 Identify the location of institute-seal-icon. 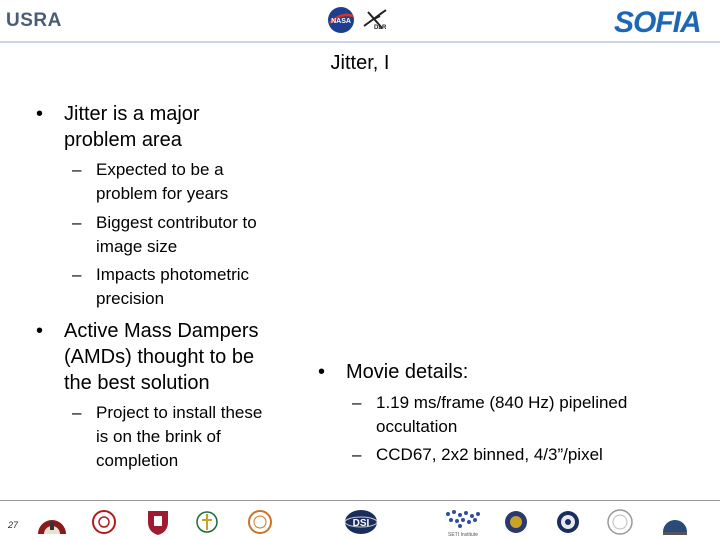
(260, 522).